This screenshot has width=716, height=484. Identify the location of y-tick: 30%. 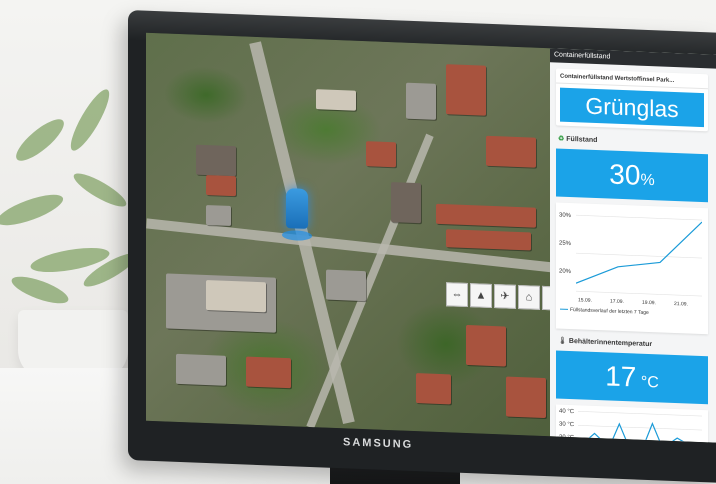
(565, 216).